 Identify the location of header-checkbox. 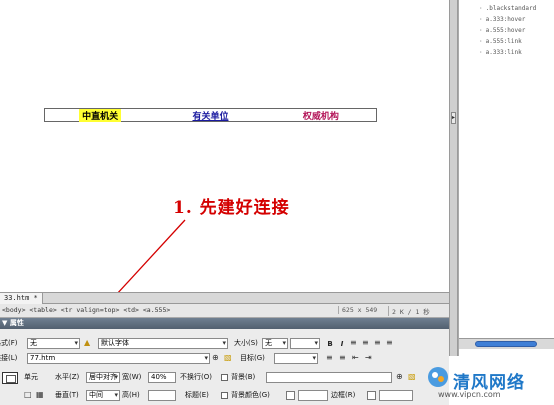
(224, 395).